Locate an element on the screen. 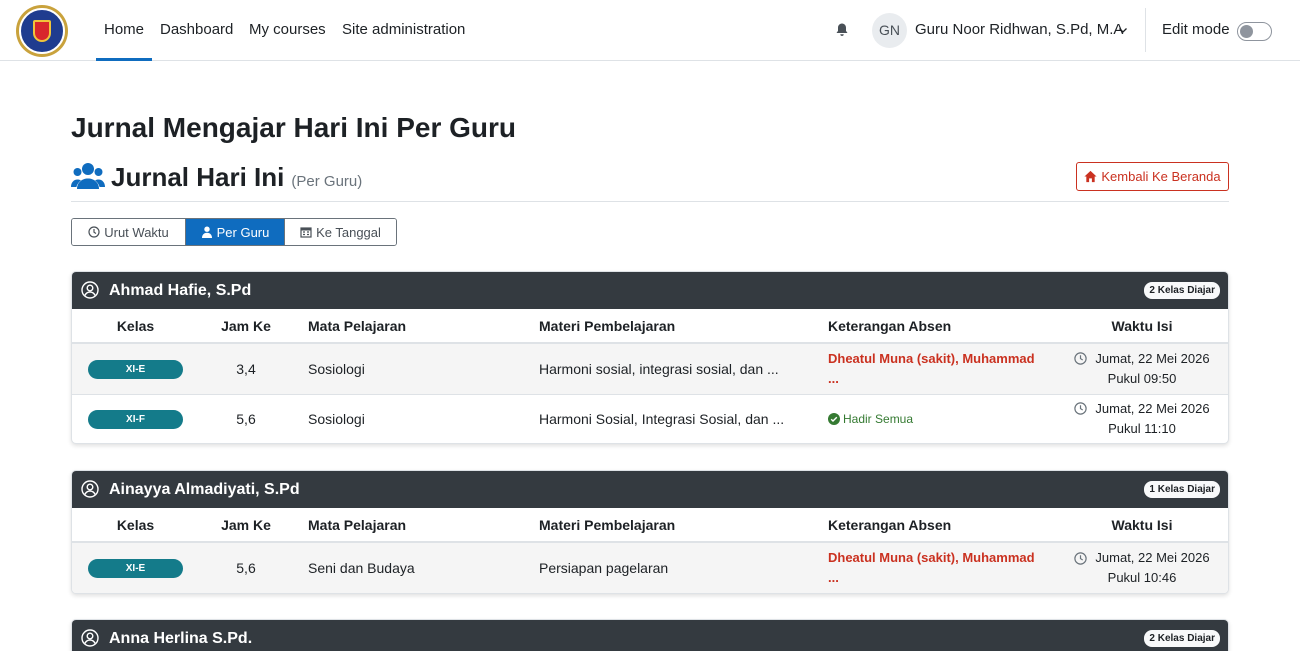 The height and width of the screenshot is (651, 1300). jam-ke-cell: 3,4 is located at coordinates (246, 369).